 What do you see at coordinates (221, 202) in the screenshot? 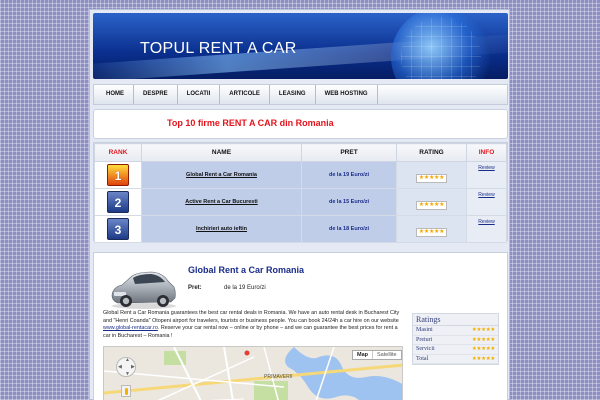
I see `company-link: Active Rent a Car Bucuresti` at bounding box center [221, 202].